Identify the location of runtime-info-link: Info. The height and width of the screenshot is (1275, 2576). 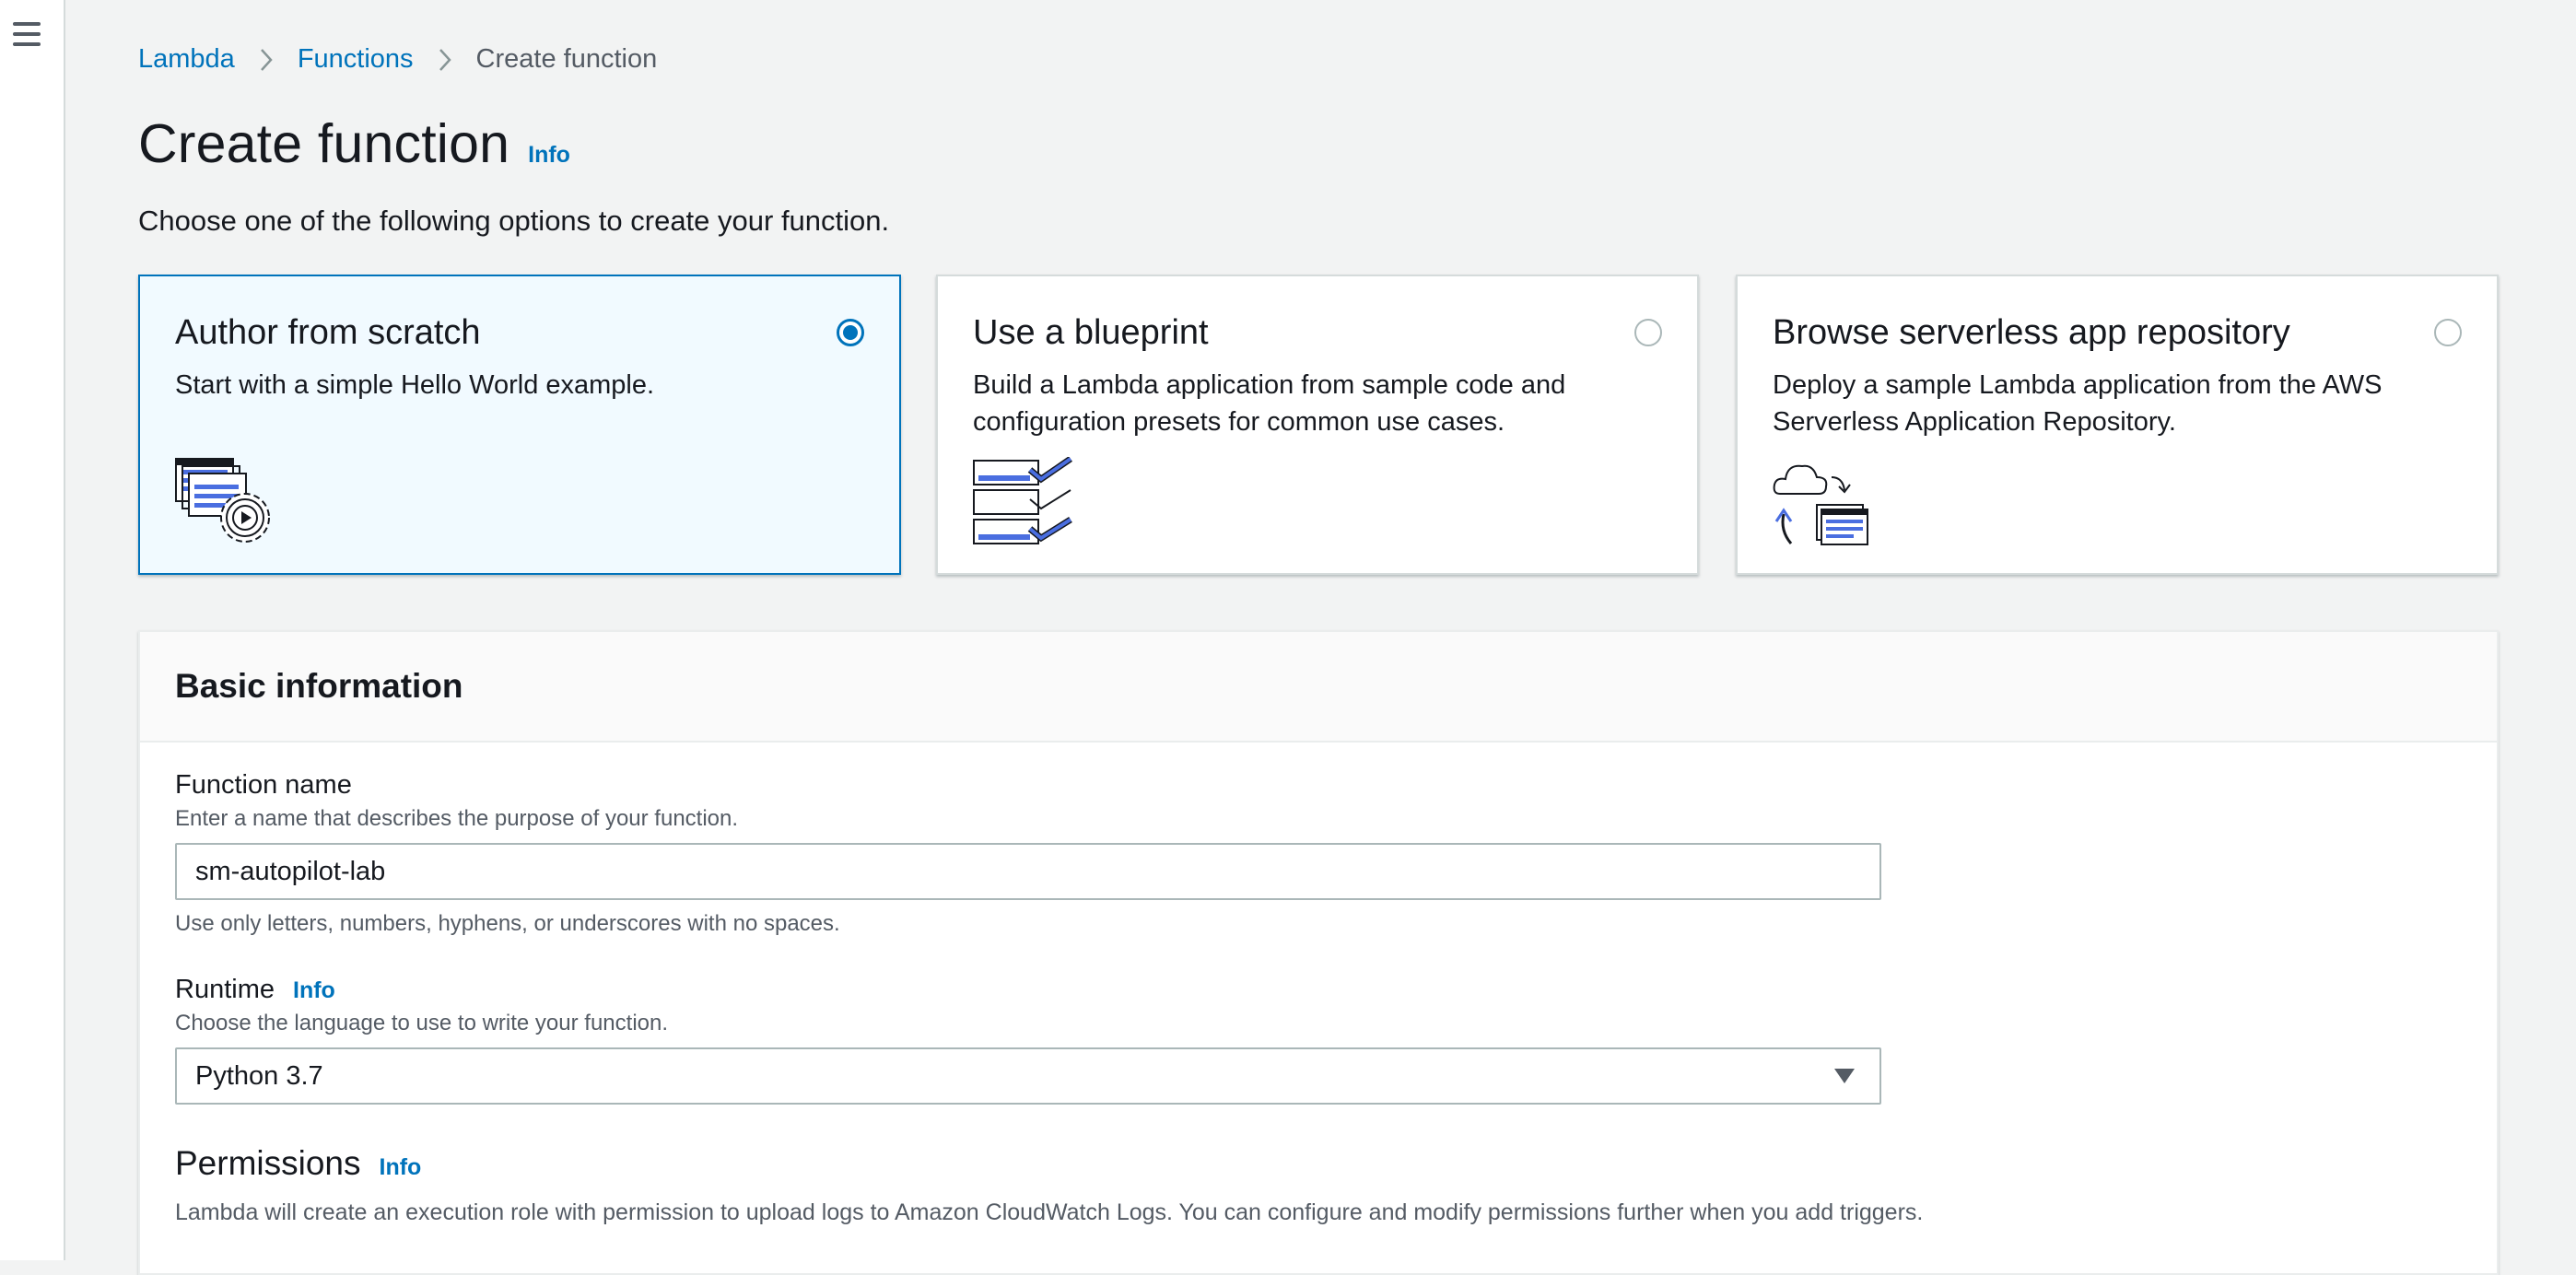
(314, 990).